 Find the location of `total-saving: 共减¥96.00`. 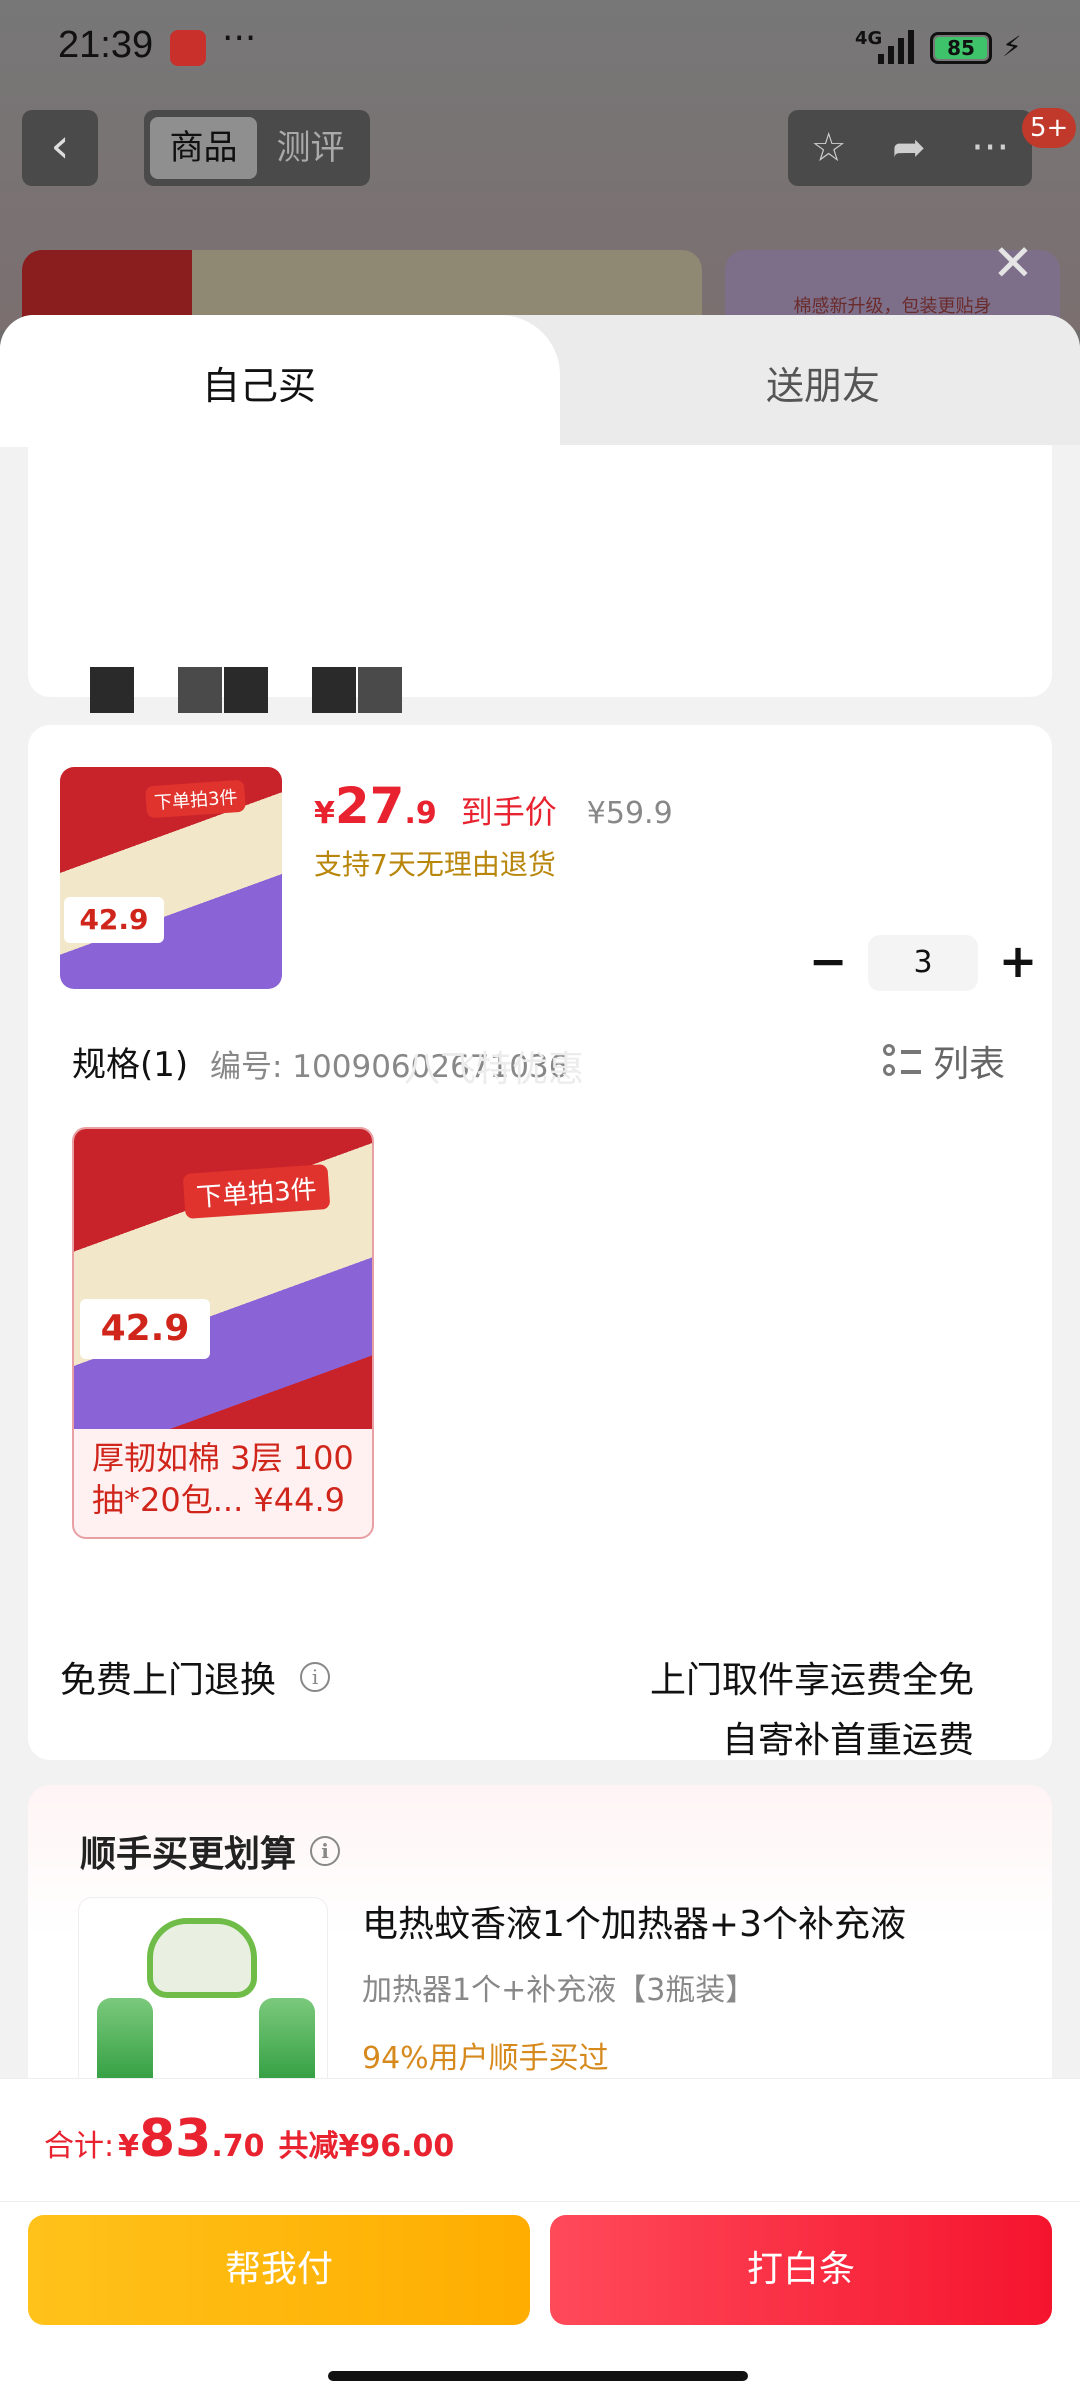

total-saving: 共减¥96.00 is located at coordinates (366, 2146).